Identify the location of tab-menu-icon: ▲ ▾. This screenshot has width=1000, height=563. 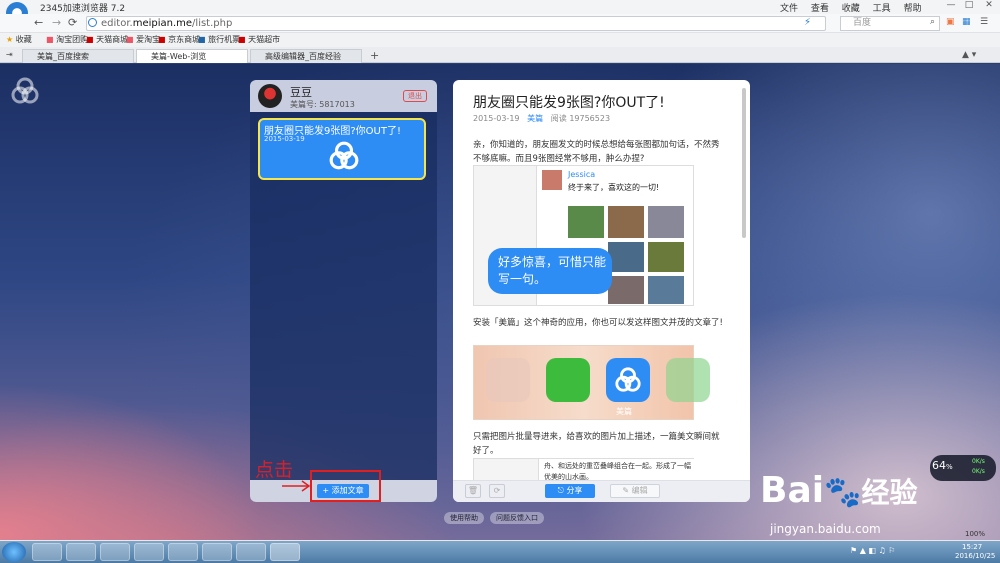
(969, 55).